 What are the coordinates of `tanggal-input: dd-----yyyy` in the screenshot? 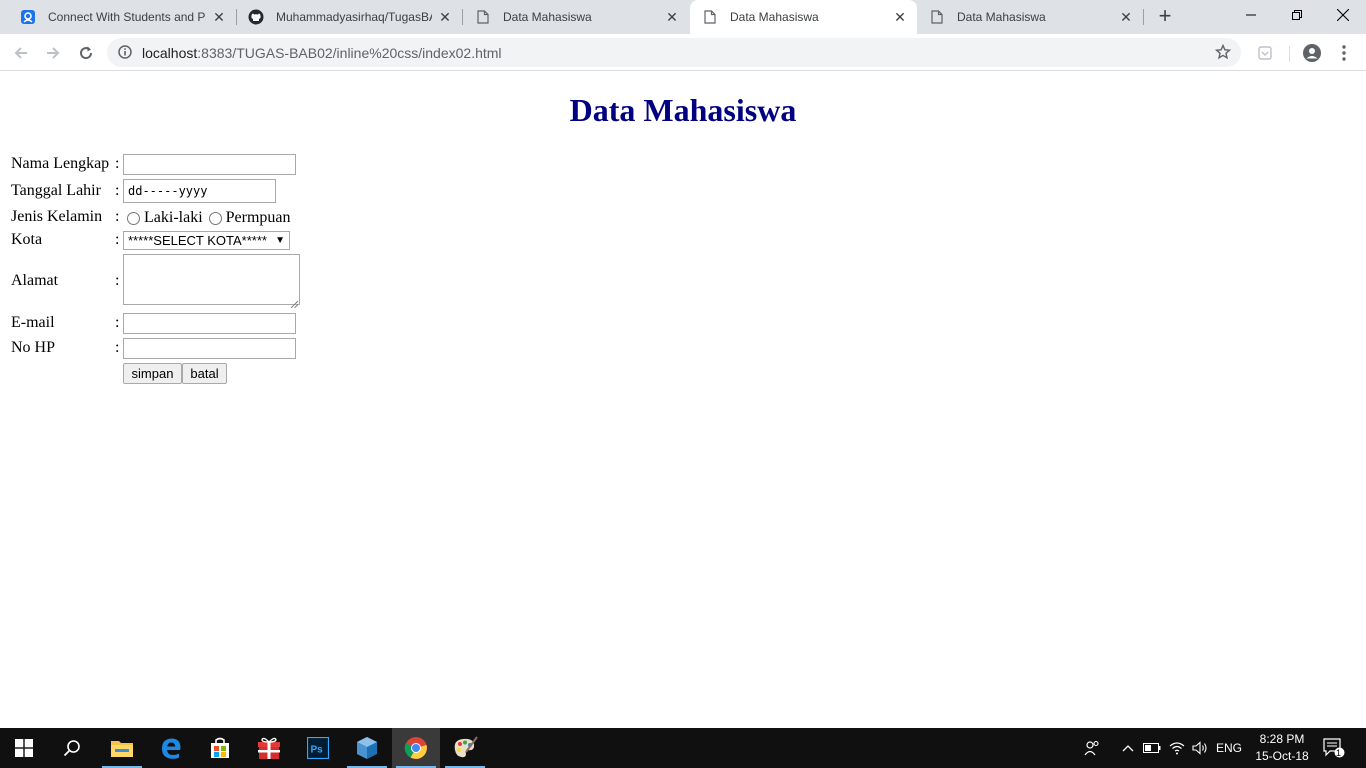 It's located at (199, 191).